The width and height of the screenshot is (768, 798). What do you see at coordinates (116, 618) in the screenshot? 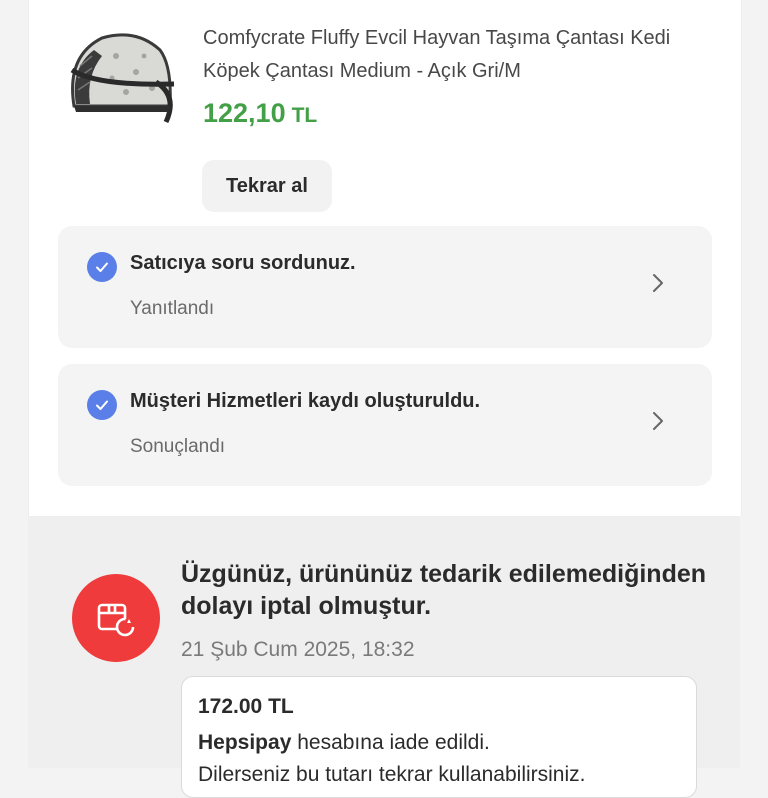
I see `box-refresh-icon` at bounding box center [116, 618].